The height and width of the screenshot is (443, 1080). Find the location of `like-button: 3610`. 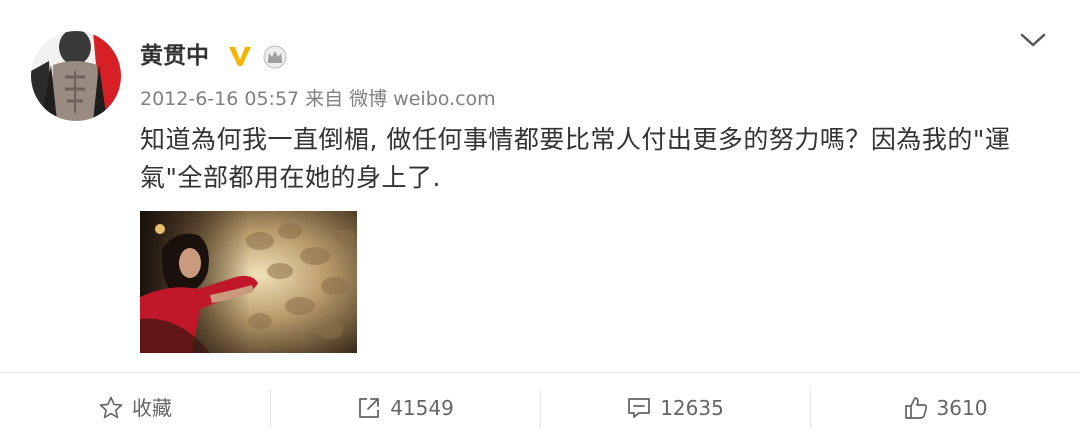

like-button: 3610 is located at coordinates (945, 408).